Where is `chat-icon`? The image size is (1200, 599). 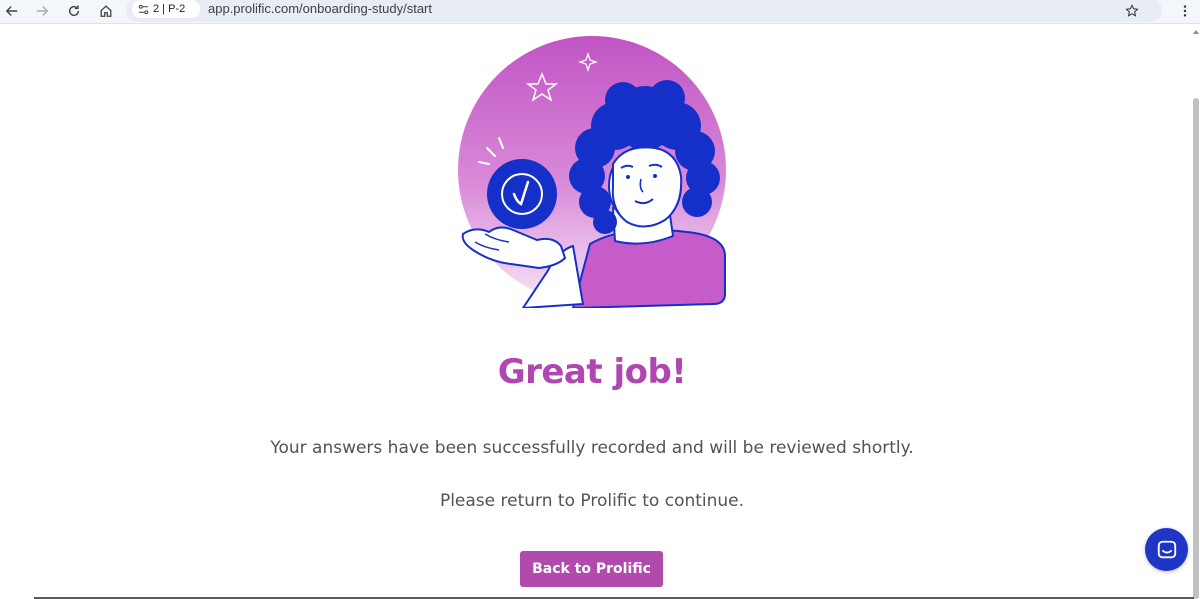 chat-icon is located at coordinates (1166, 549).